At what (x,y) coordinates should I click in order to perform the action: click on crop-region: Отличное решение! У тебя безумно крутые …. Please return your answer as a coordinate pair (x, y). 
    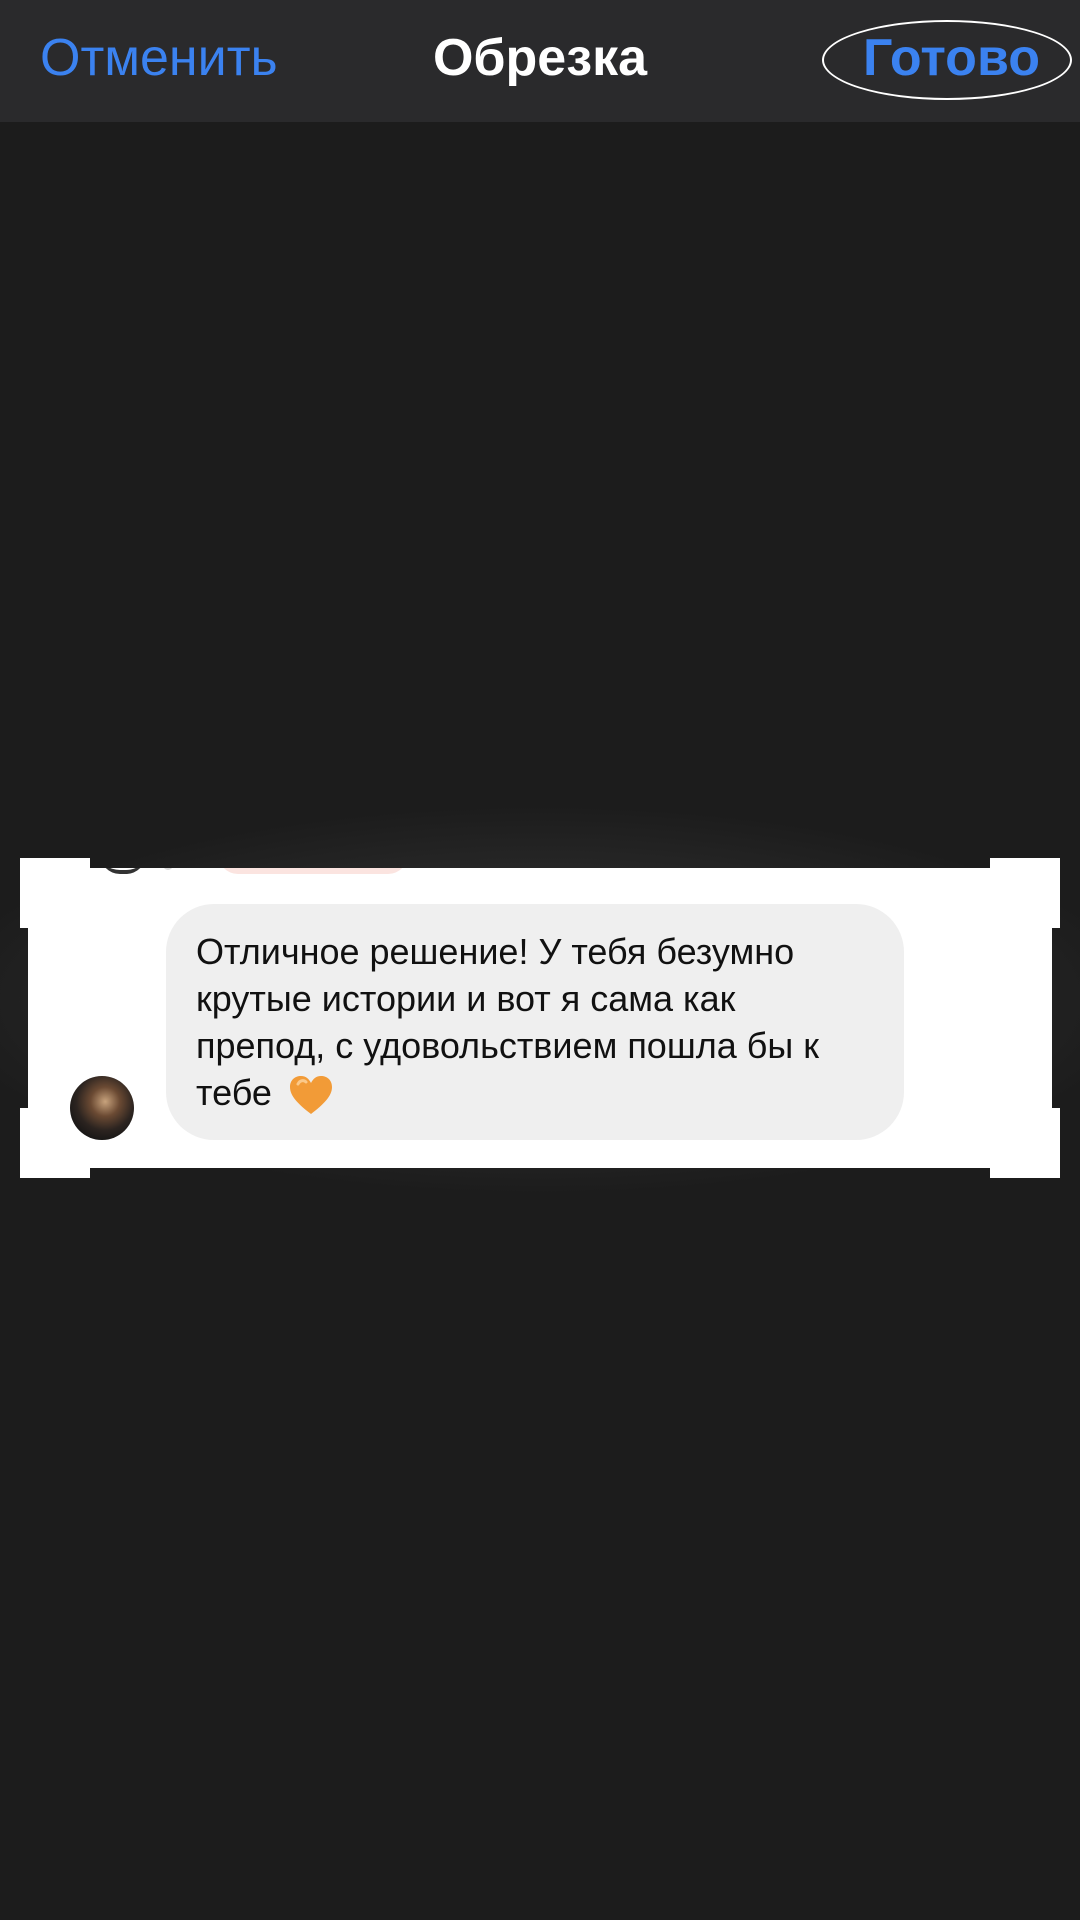
    Looking at the image, I should click on (540, 1018).